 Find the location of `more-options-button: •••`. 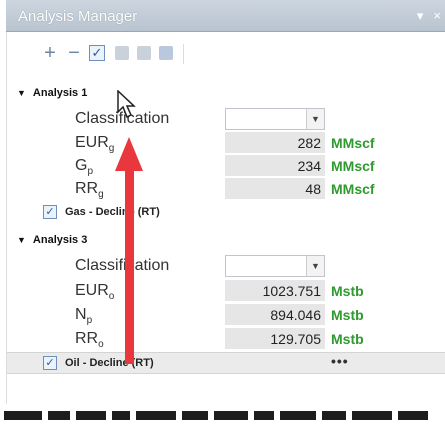

more-options-button: ••• is located at coordinates (340, 361).